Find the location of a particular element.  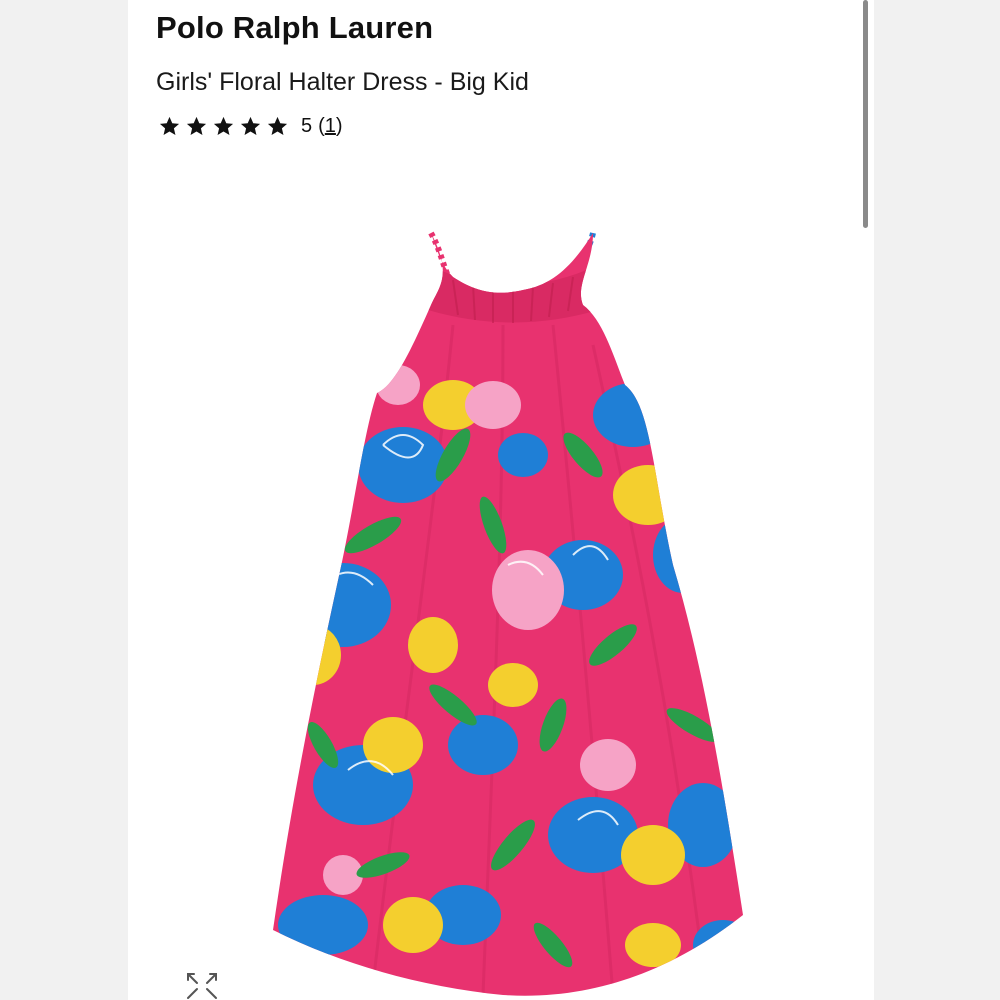

review-count: (1) is located at coordinates (330, 126).